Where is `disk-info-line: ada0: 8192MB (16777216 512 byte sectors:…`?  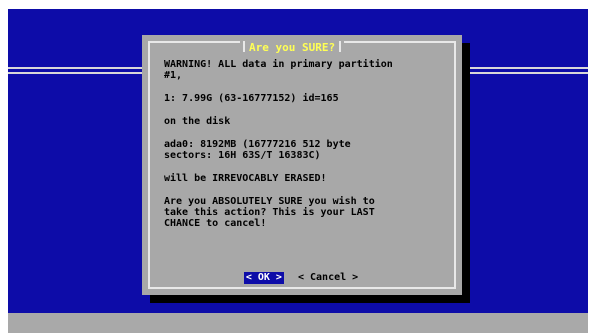
disk-info-line: ada0: 8192MB (16777216 512 byte sectors:… is located at coordinates (257, 150).